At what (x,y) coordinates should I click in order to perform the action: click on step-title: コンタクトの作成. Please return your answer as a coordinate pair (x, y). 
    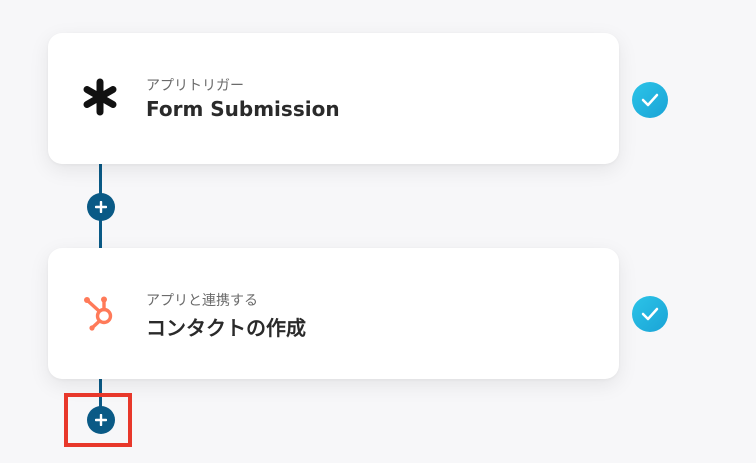
    Looking at the image, I should click on (226, 328).